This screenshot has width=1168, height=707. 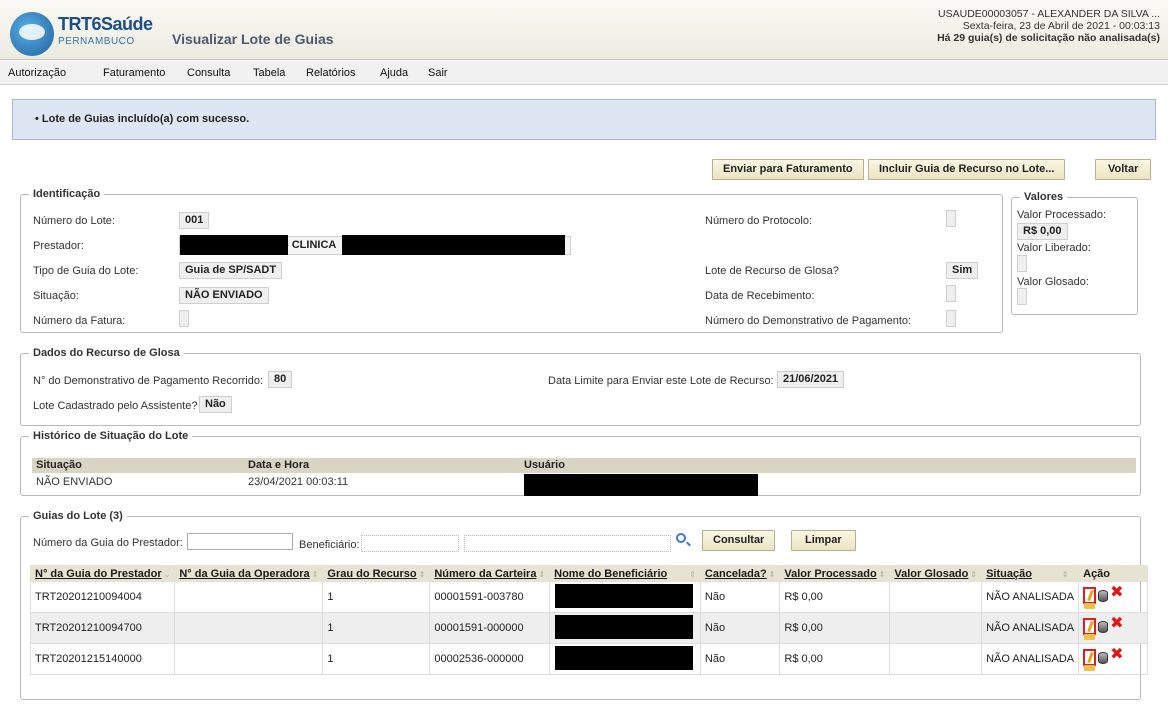 What do you see at coordinates (67, 194) in the screenshot?
I see `identificacao-legend: Identificação` at bounding box center [67, 194].